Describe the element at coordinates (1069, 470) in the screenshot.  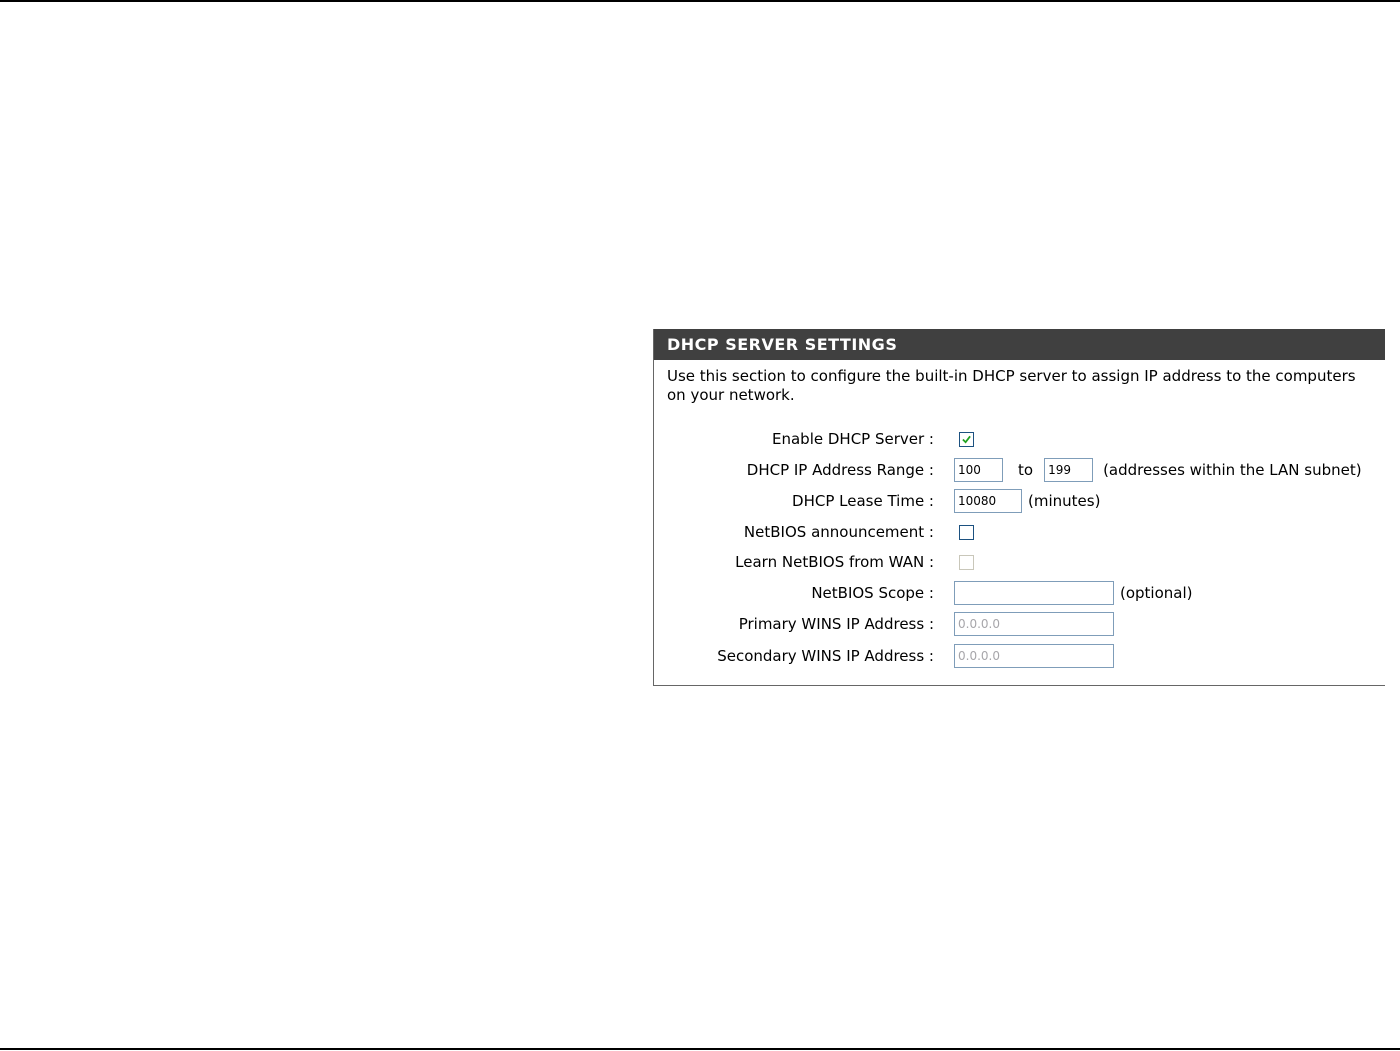
I see `ip-range-end-input` at that location.